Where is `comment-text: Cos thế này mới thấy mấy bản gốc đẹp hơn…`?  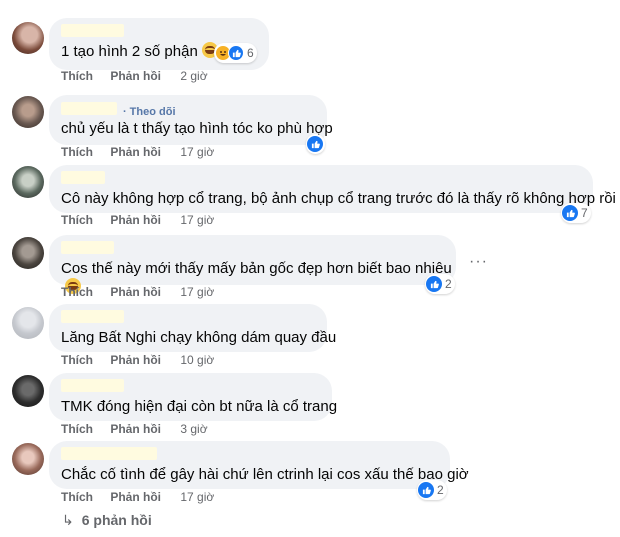 comment-text: Cos thế này mới thấy mấy bản gốc đẹp hơn… is located at coordinates (256, 268).